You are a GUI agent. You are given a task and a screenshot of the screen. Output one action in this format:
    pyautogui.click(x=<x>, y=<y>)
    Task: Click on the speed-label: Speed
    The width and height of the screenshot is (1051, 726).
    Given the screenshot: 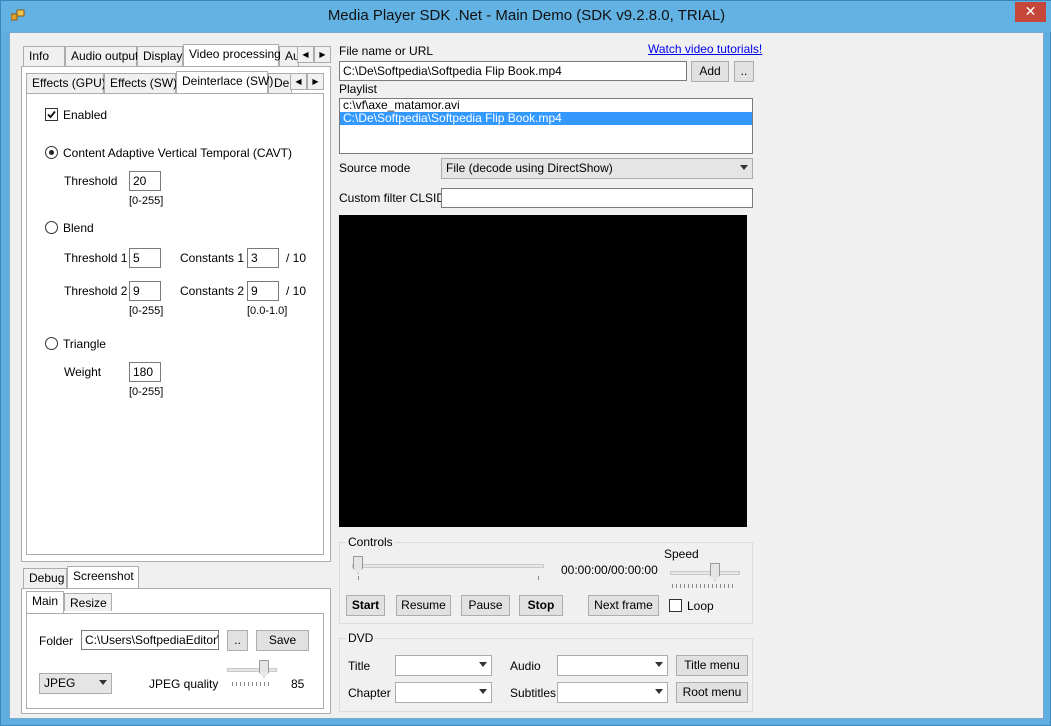 What is the action you would take?
    pyautogui.click(x=681, y=554)
    